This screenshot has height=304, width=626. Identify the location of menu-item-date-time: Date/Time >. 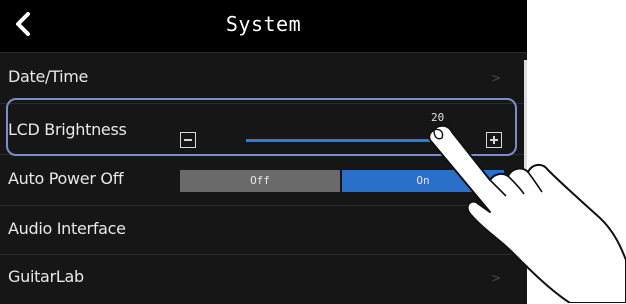
(263, 77).